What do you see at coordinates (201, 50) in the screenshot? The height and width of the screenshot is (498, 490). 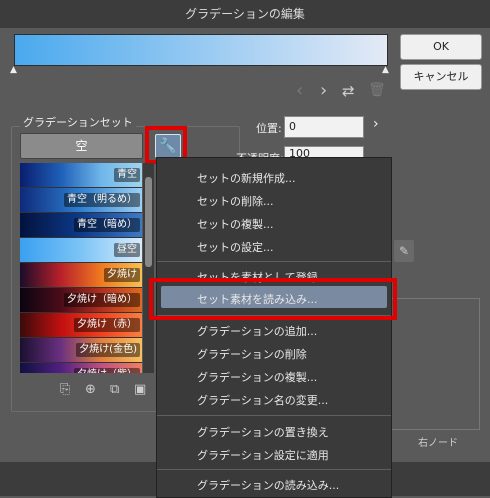 I see `gradient-preview-bar` at bounding box center [201, 50].